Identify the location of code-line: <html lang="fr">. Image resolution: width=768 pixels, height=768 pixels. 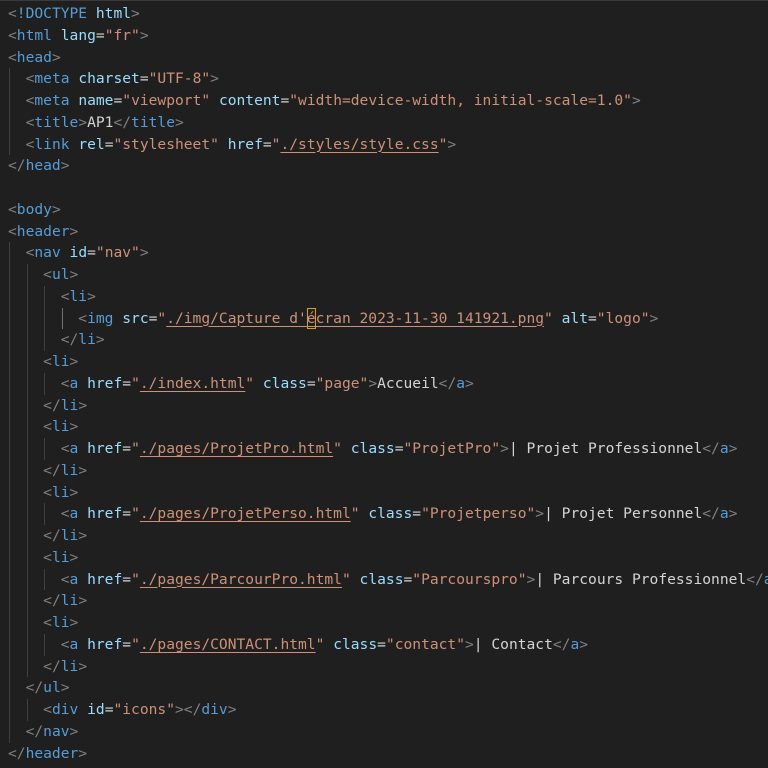
(384, 36).